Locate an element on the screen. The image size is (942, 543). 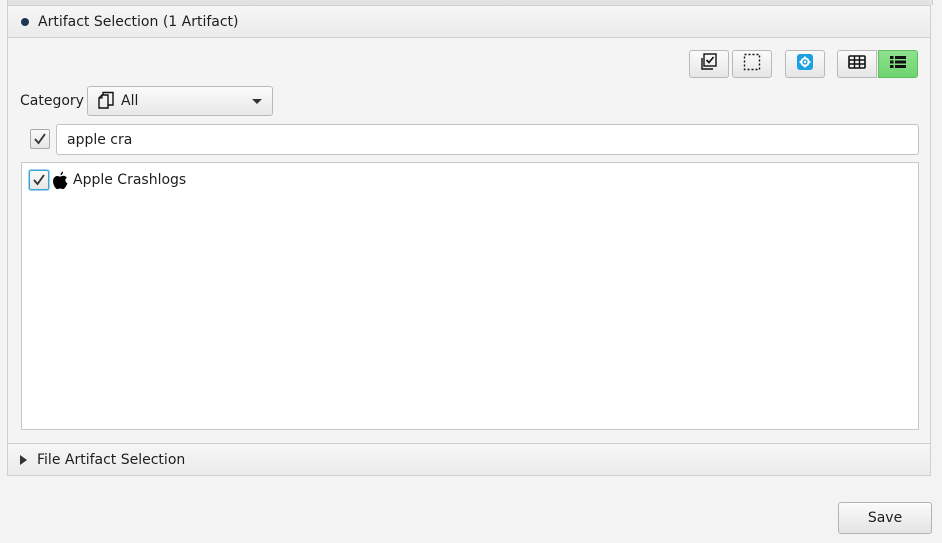
bottom-divider is located at coordinates (469, 475).